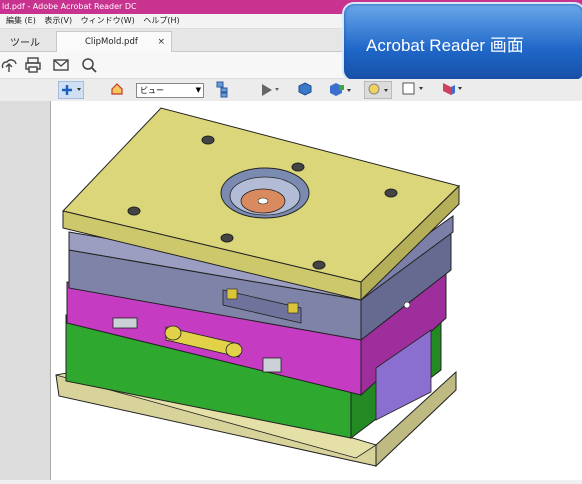 This screenshot has width=582, height=484. What do you see at coordinates (58, 20) in the screenshot?
I see `menu-item-view: 表示(V)` at bounding box center [58, 20].